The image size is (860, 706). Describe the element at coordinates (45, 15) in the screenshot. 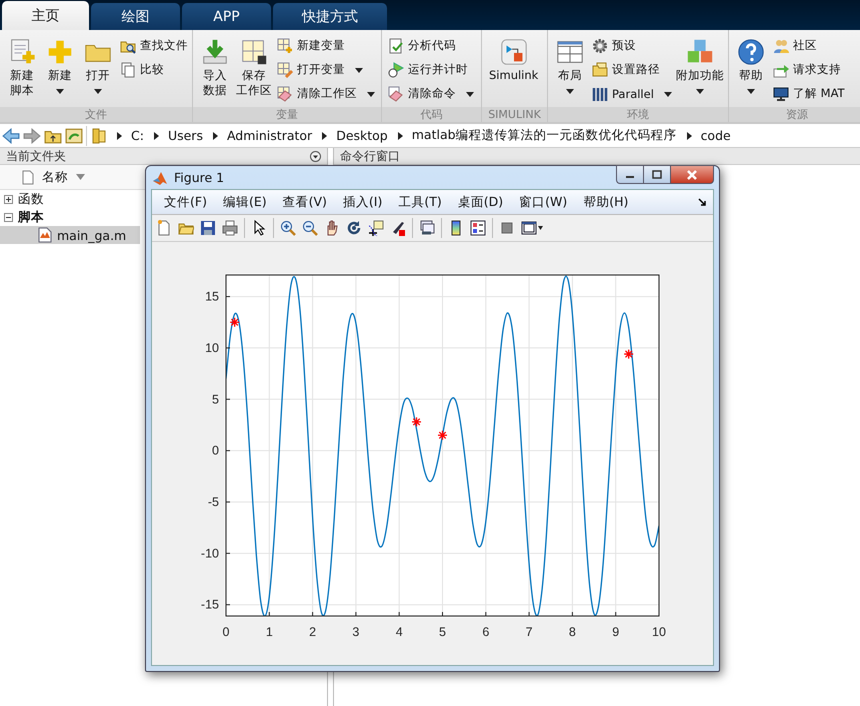

I see `ribbon-tab: 主页` at that location.